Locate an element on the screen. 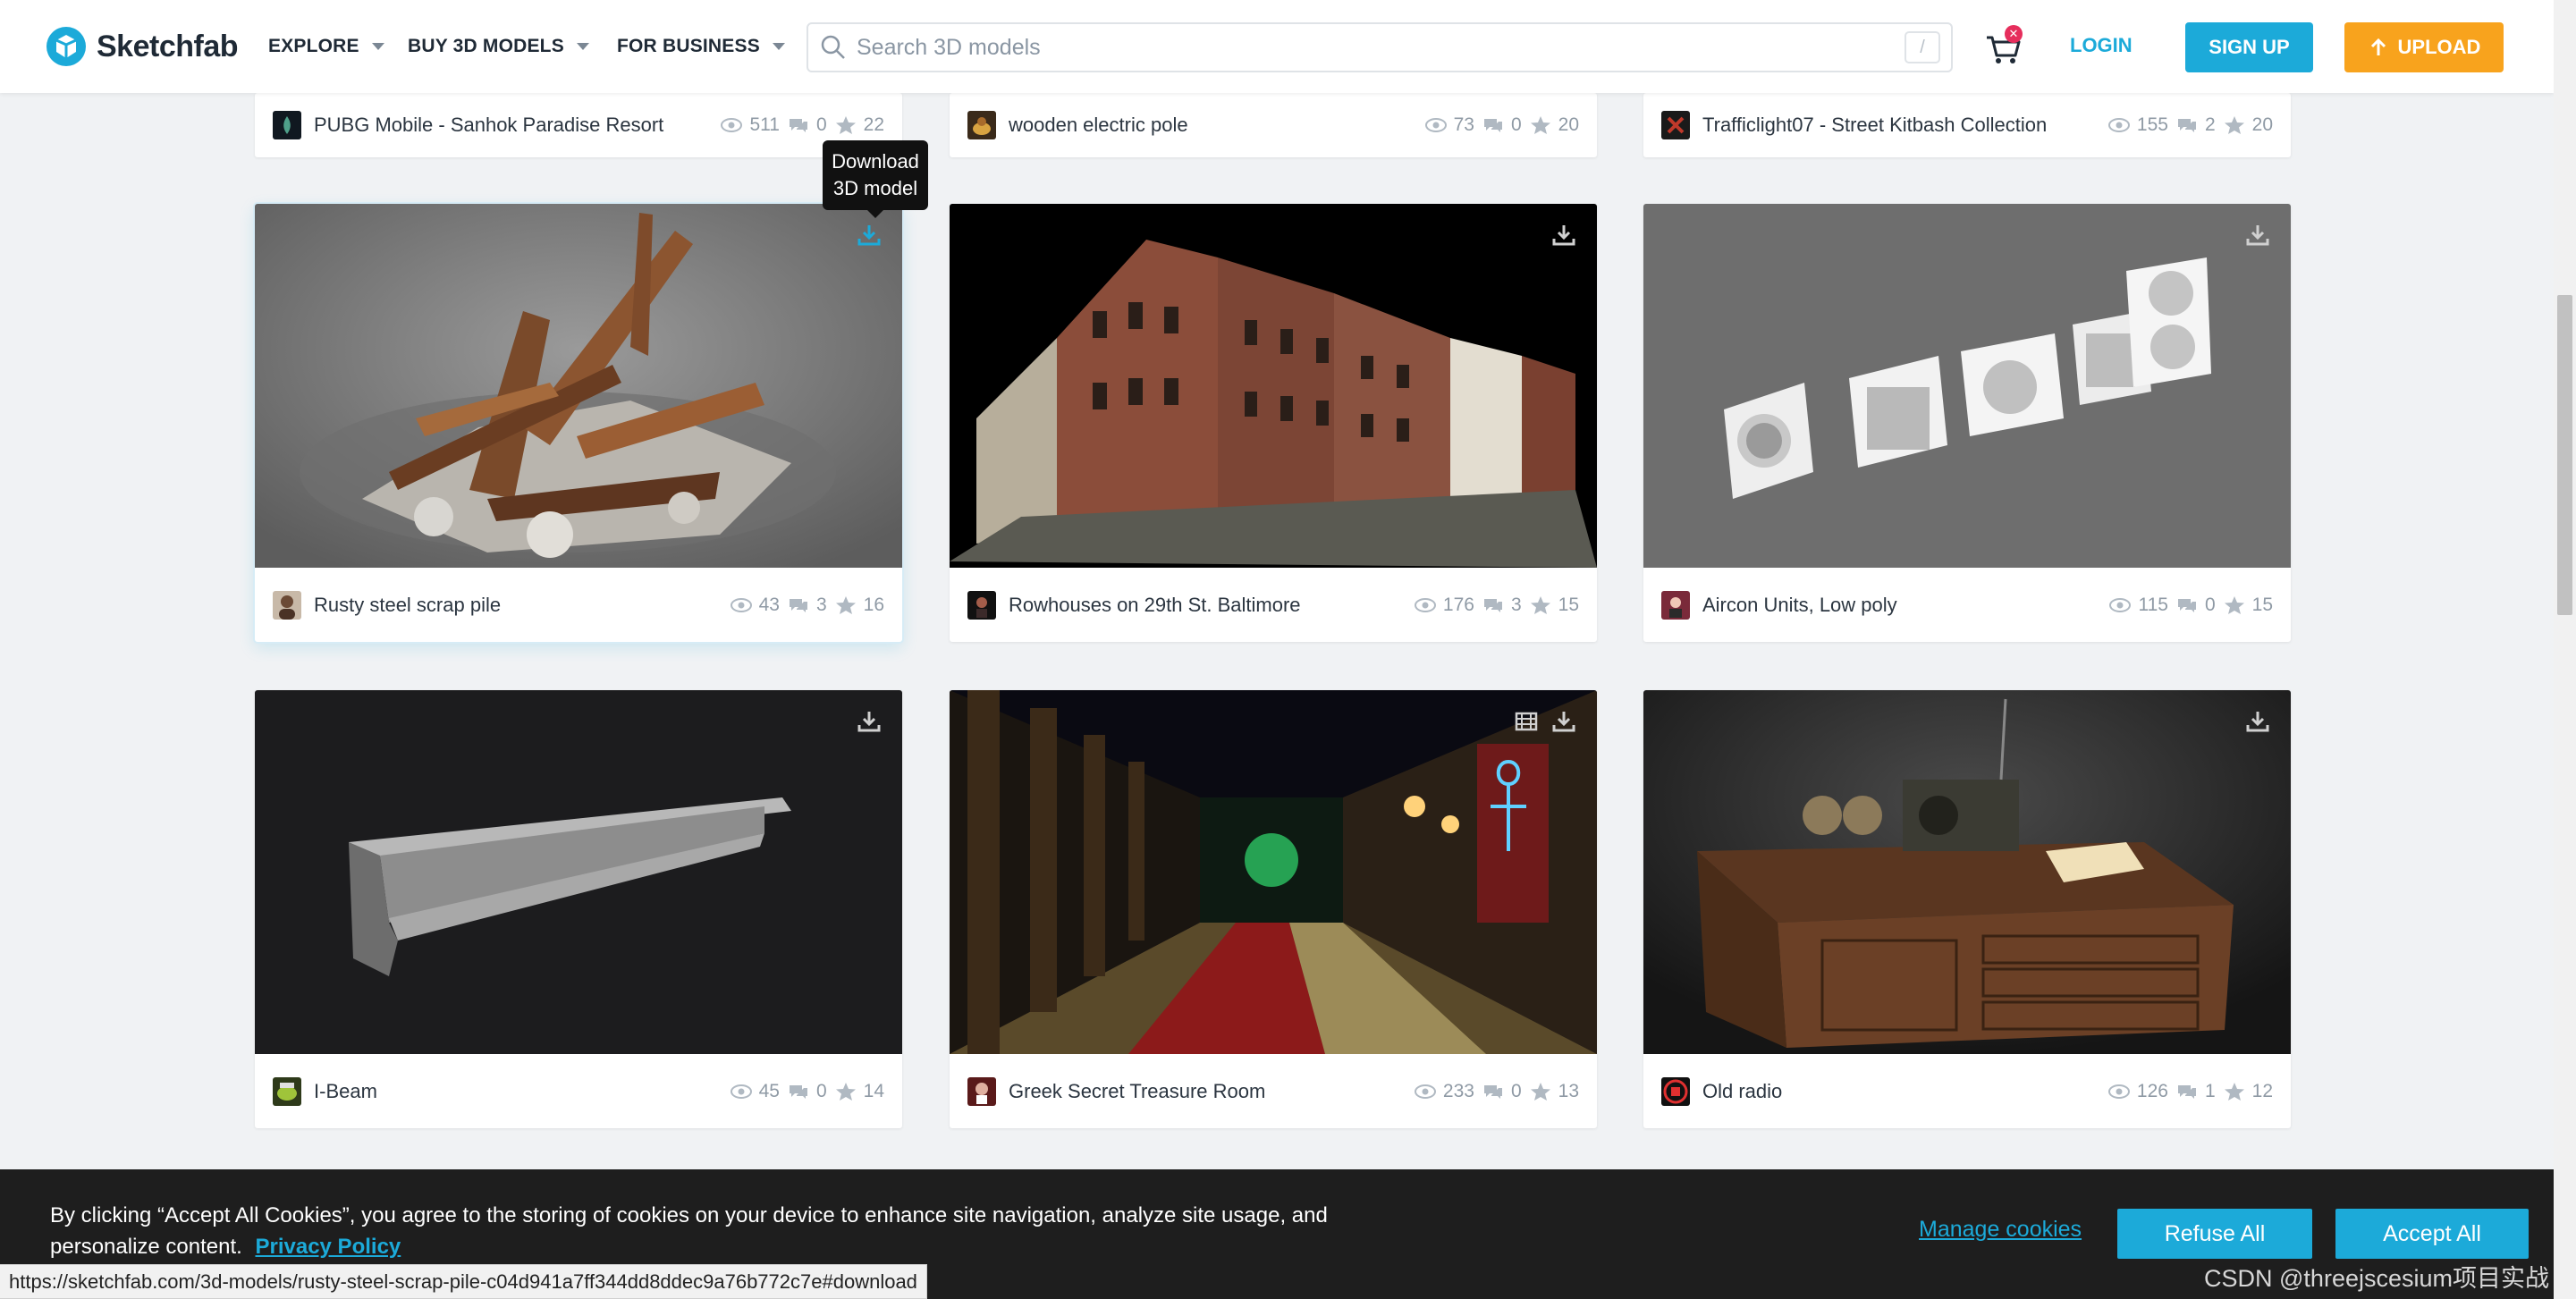  card-stats: 155 2 20 is located at coordinates (2190, 125).